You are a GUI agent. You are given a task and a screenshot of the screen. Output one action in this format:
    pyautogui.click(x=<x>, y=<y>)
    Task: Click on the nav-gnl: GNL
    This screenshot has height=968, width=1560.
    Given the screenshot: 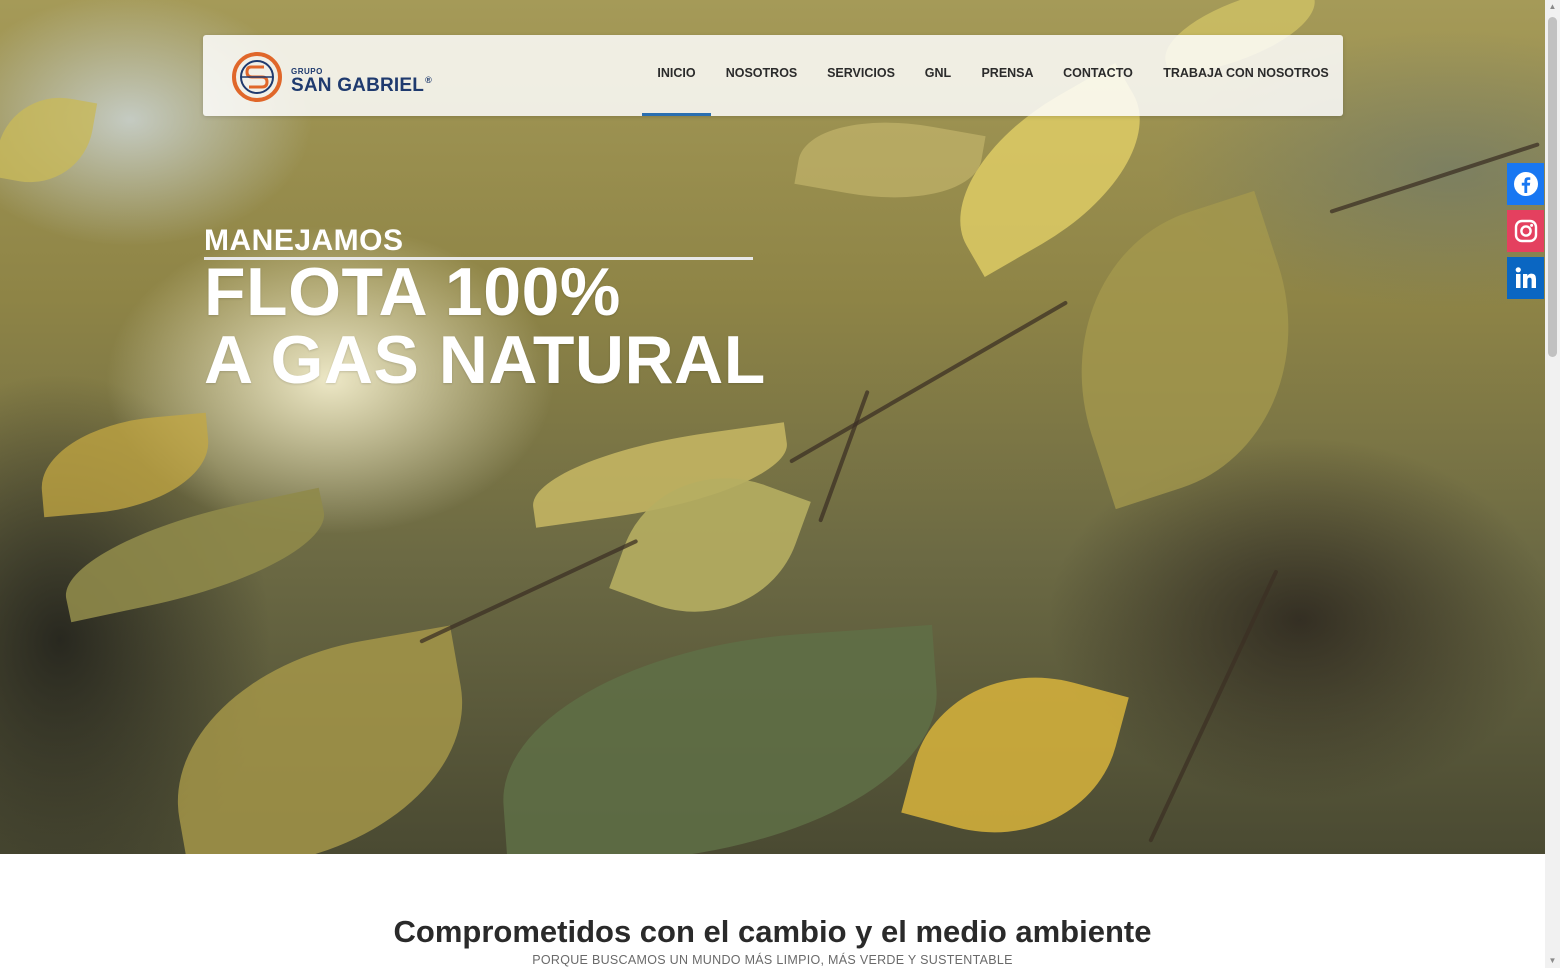 What is the action you would take?
    pyautogui.click(x=938, y=75)
    